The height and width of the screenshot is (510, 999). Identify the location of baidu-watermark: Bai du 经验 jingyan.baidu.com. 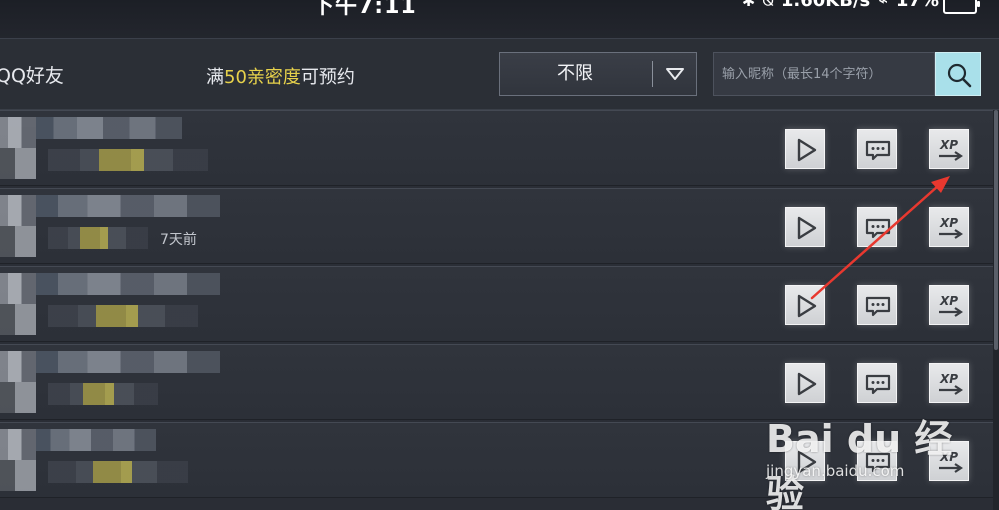
(876, 454).